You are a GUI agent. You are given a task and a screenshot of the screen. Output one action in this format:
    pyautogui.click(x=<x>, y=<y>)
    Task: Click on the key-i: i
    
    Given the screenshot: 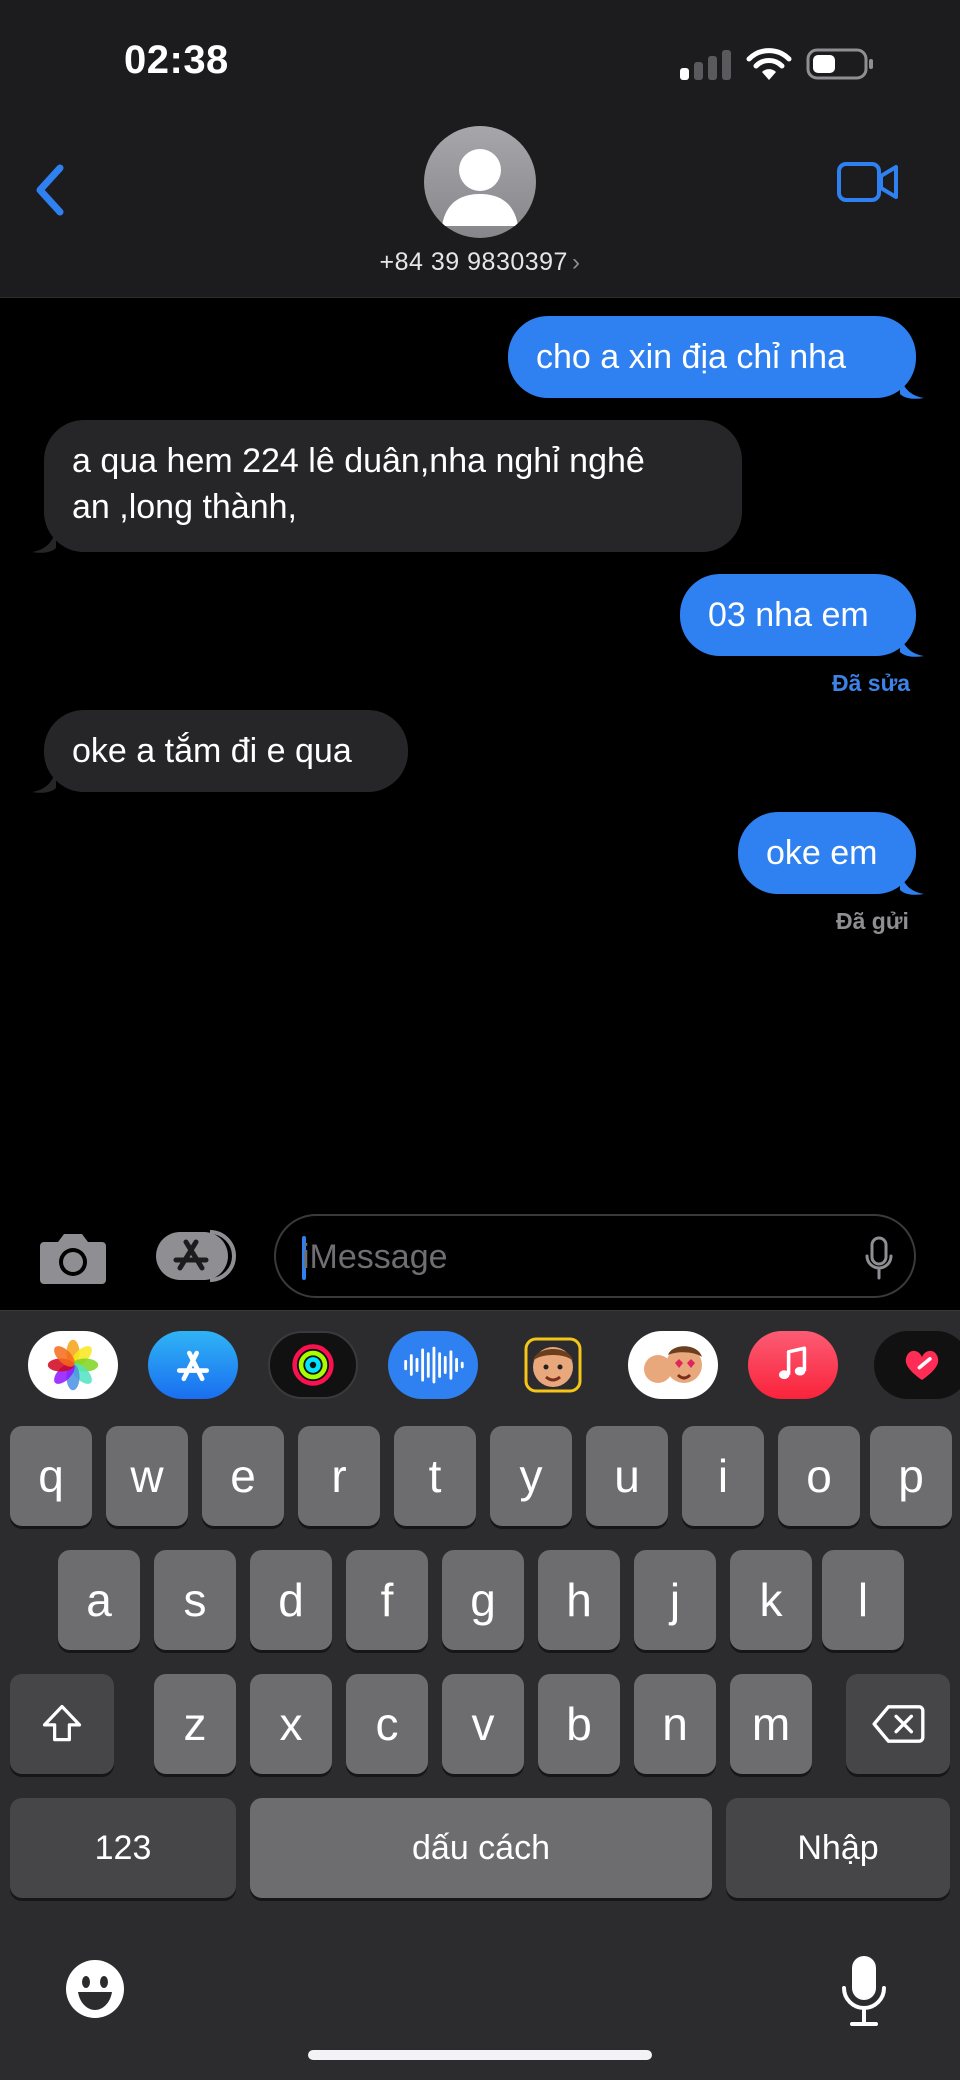 What is the action you would take?
    pyautogui.click(x=723, y=1476)
    